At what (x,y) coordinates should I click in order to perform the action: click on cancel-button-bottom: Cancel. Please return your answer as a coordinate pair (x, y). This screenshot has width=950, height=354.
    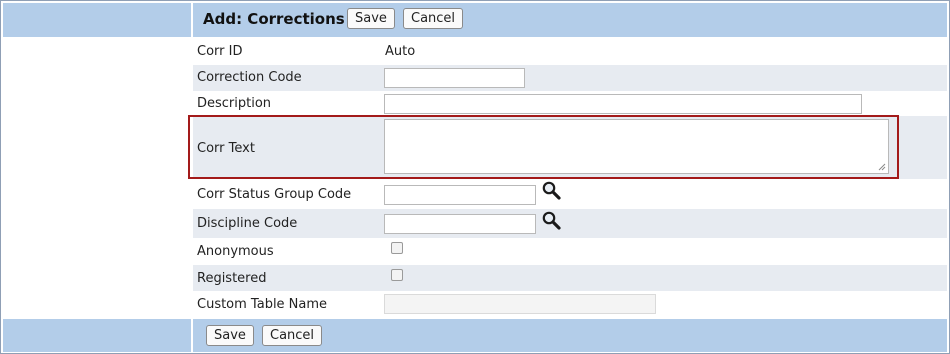
    Looking at the image, I should click on (292, 335).